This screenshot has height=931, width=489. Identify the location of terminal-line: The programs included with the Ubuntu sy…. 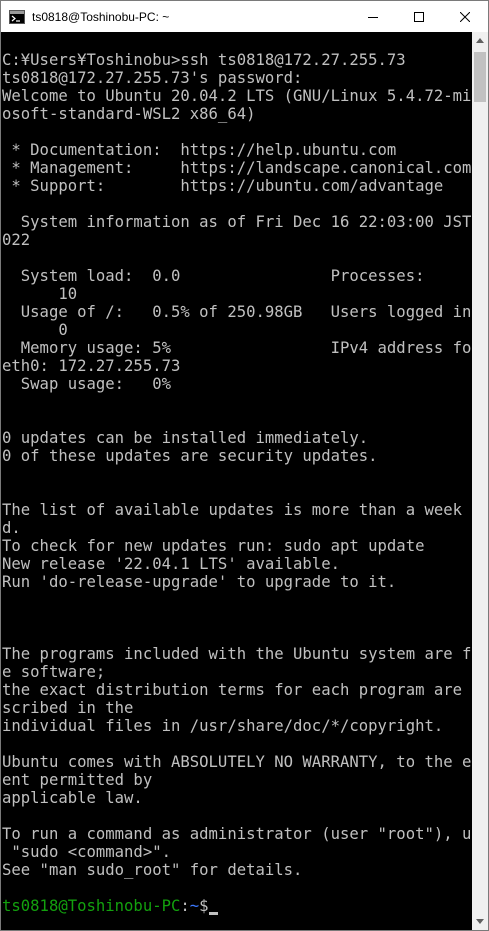
(237, 654).